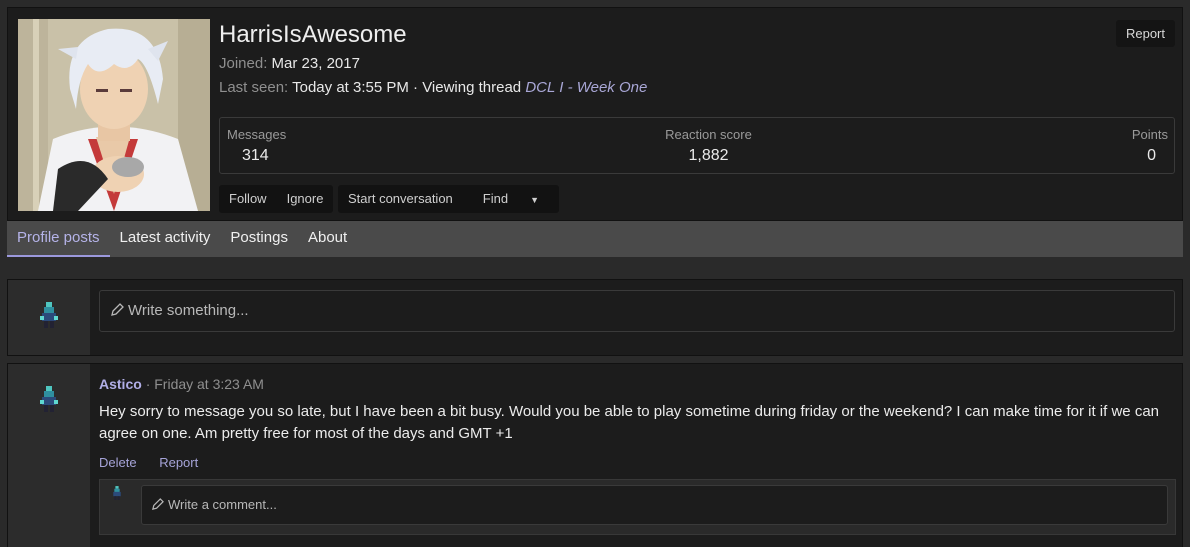 Image resolution: width=1190 pixels, height=547 pixels. I want to click on follow-button: Follow, so click(248, 199).